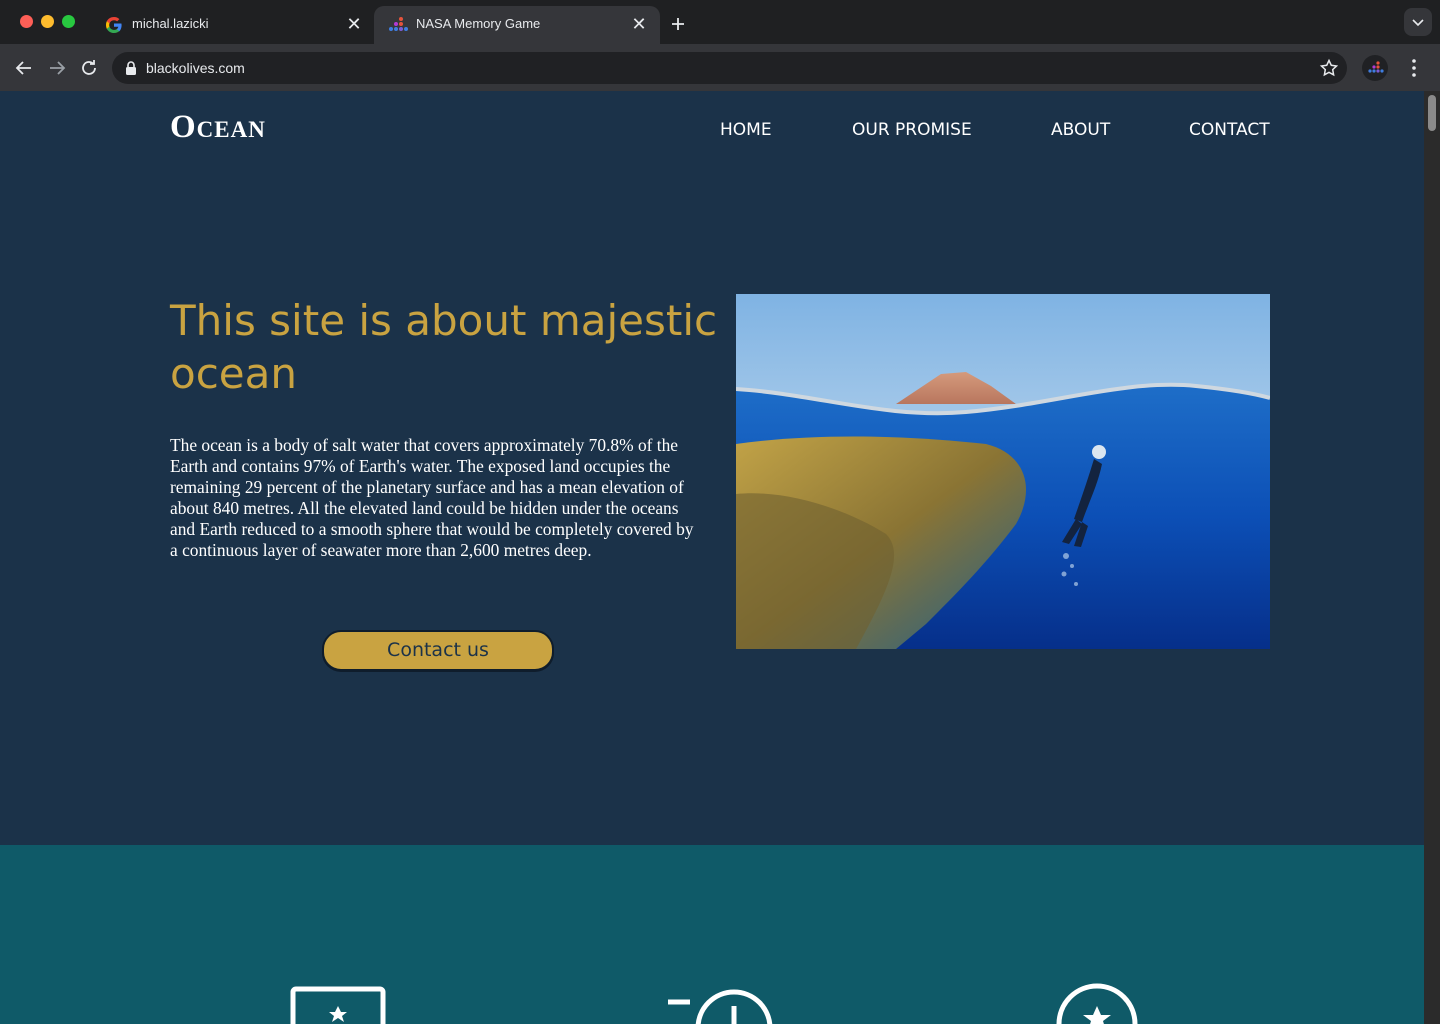 This screenshot has height=1024, width=1440. Describe the element at coordinates (195, 68) in the screenshot. I see `address-url: blackolives.com` at that location.